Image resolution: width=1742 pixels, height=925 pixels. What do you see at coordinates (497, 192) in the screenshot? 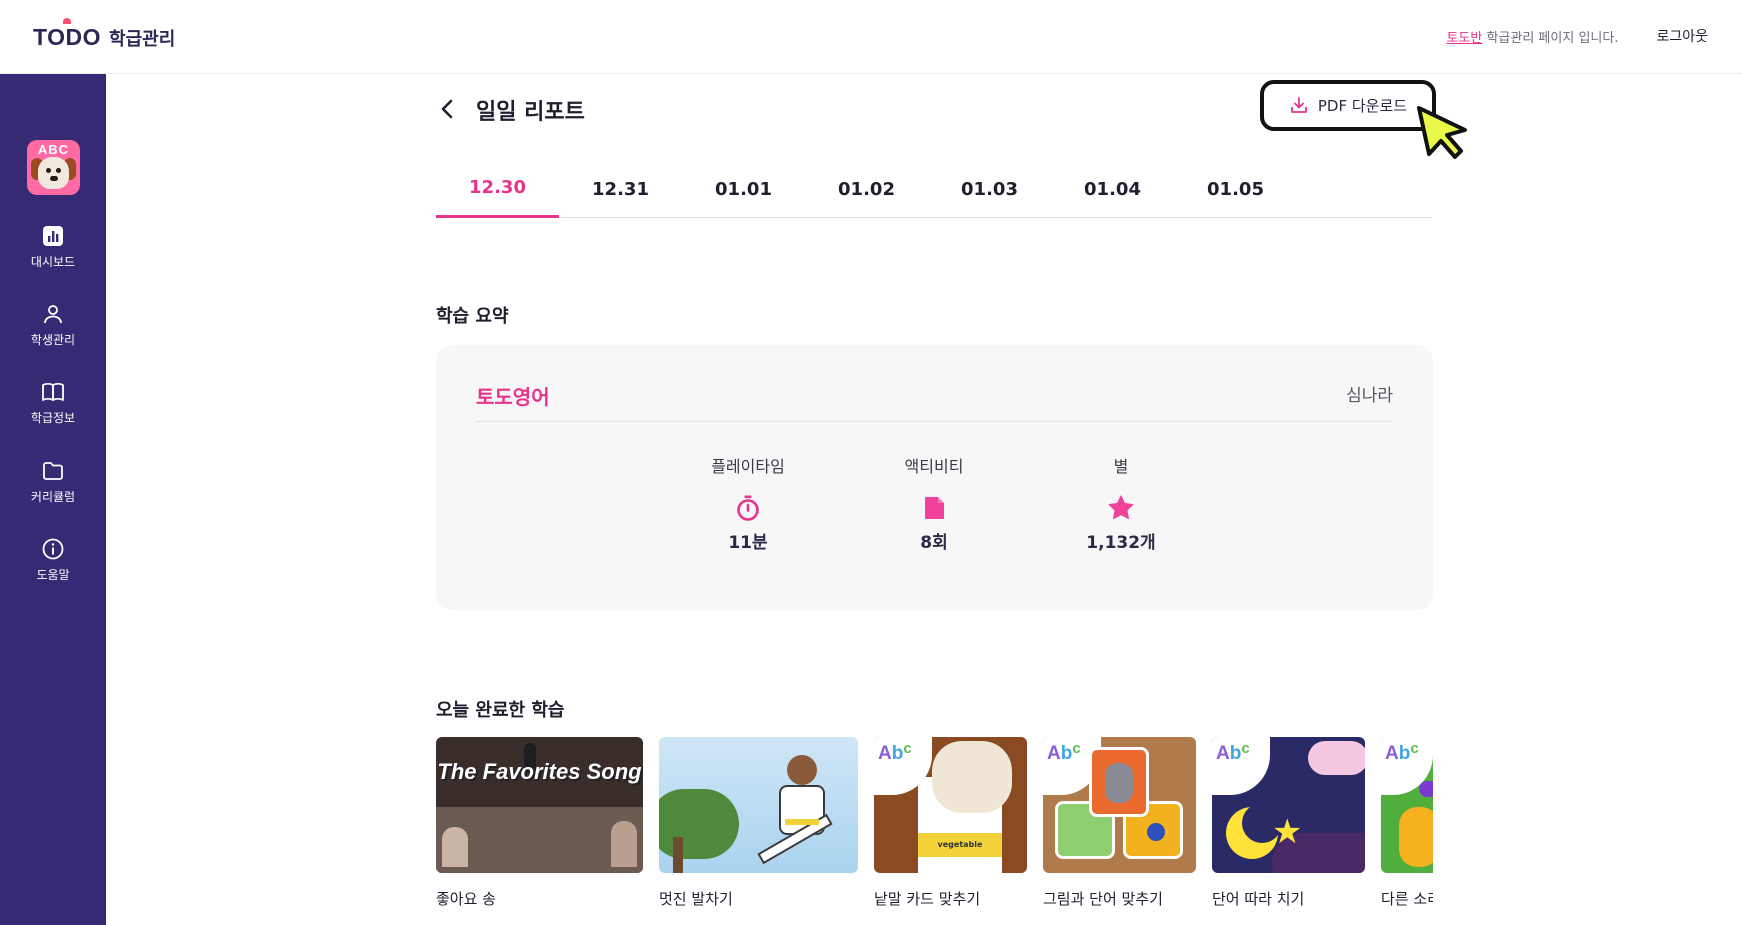
I see `tab-date: 12.30` at bounding box center [497, 192].